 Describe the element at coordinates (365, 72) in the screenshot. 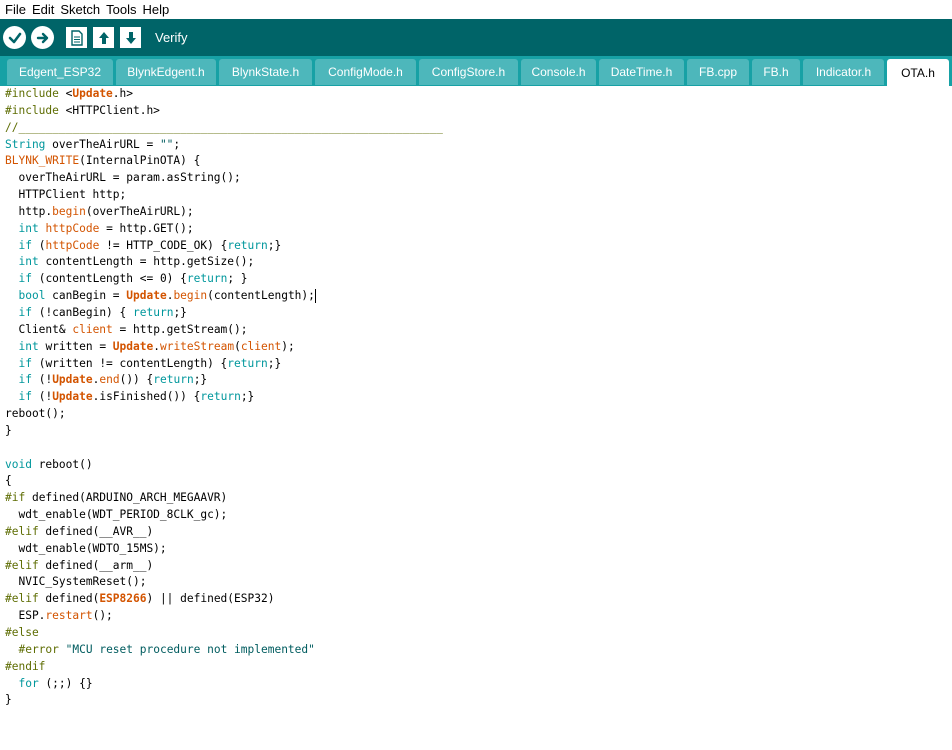

I see `tab-configmode: ConfigMode.h` at that location.